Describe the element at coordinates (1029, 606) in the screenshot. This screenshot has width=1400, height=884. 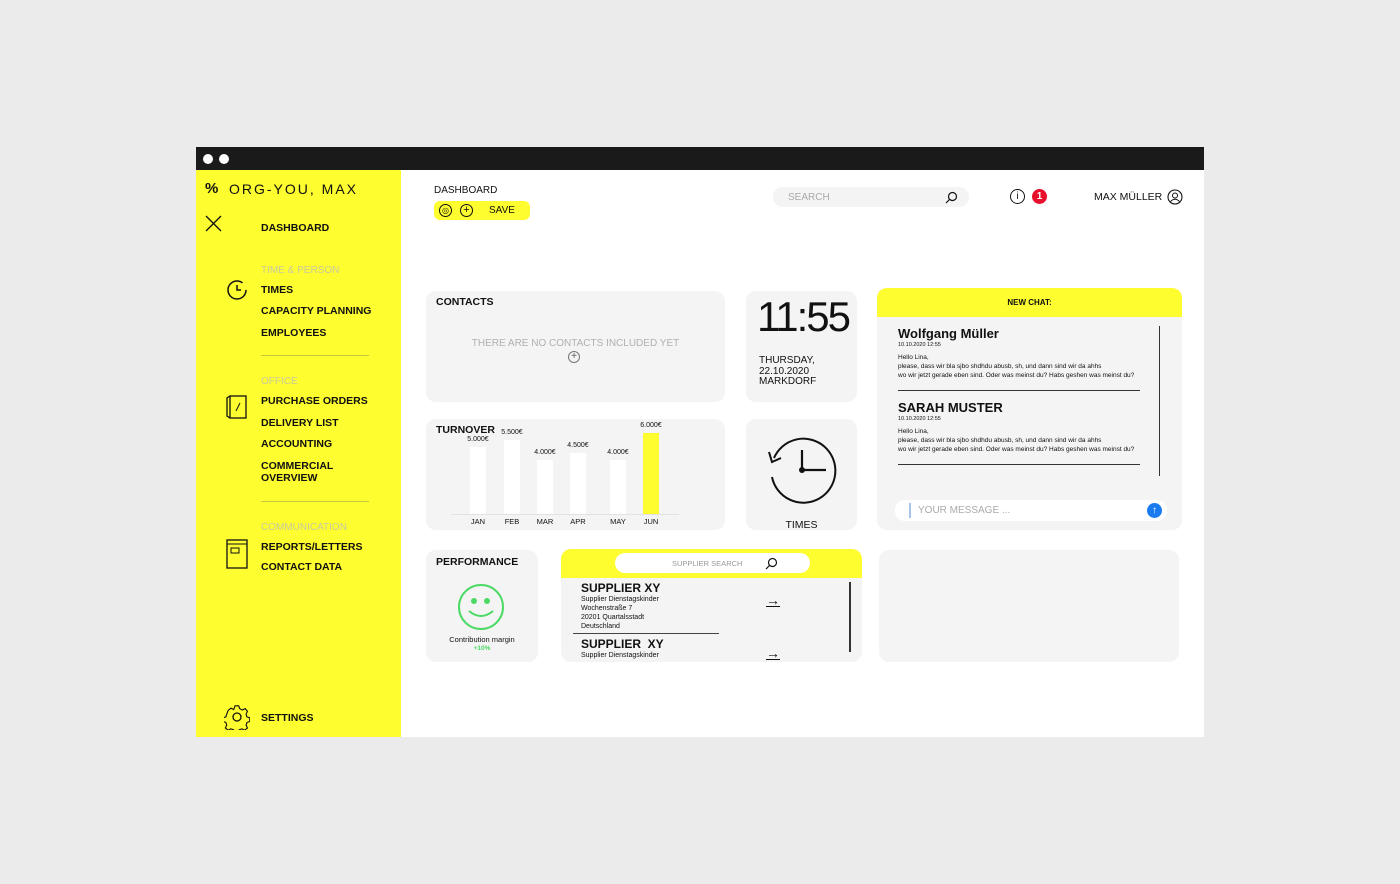
I see `empty-card` at that location.